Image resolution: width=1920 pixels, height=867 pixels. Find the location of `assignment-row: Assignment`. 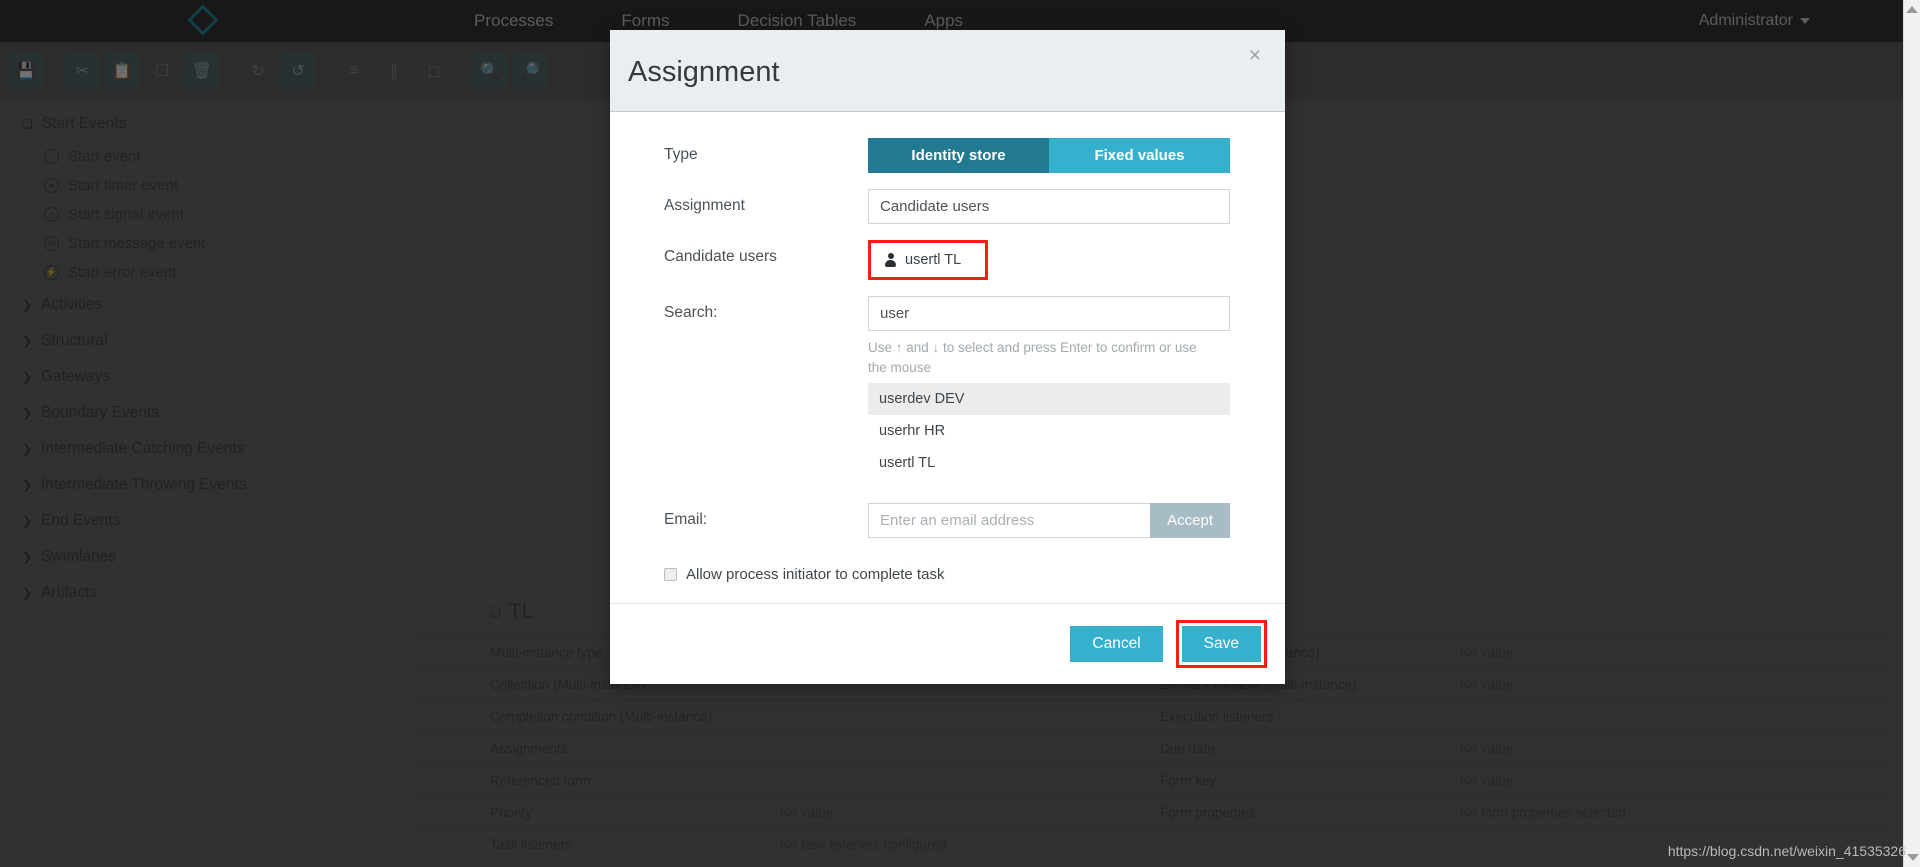

assignment-row: Assignment is located at coordinates (947, 206).